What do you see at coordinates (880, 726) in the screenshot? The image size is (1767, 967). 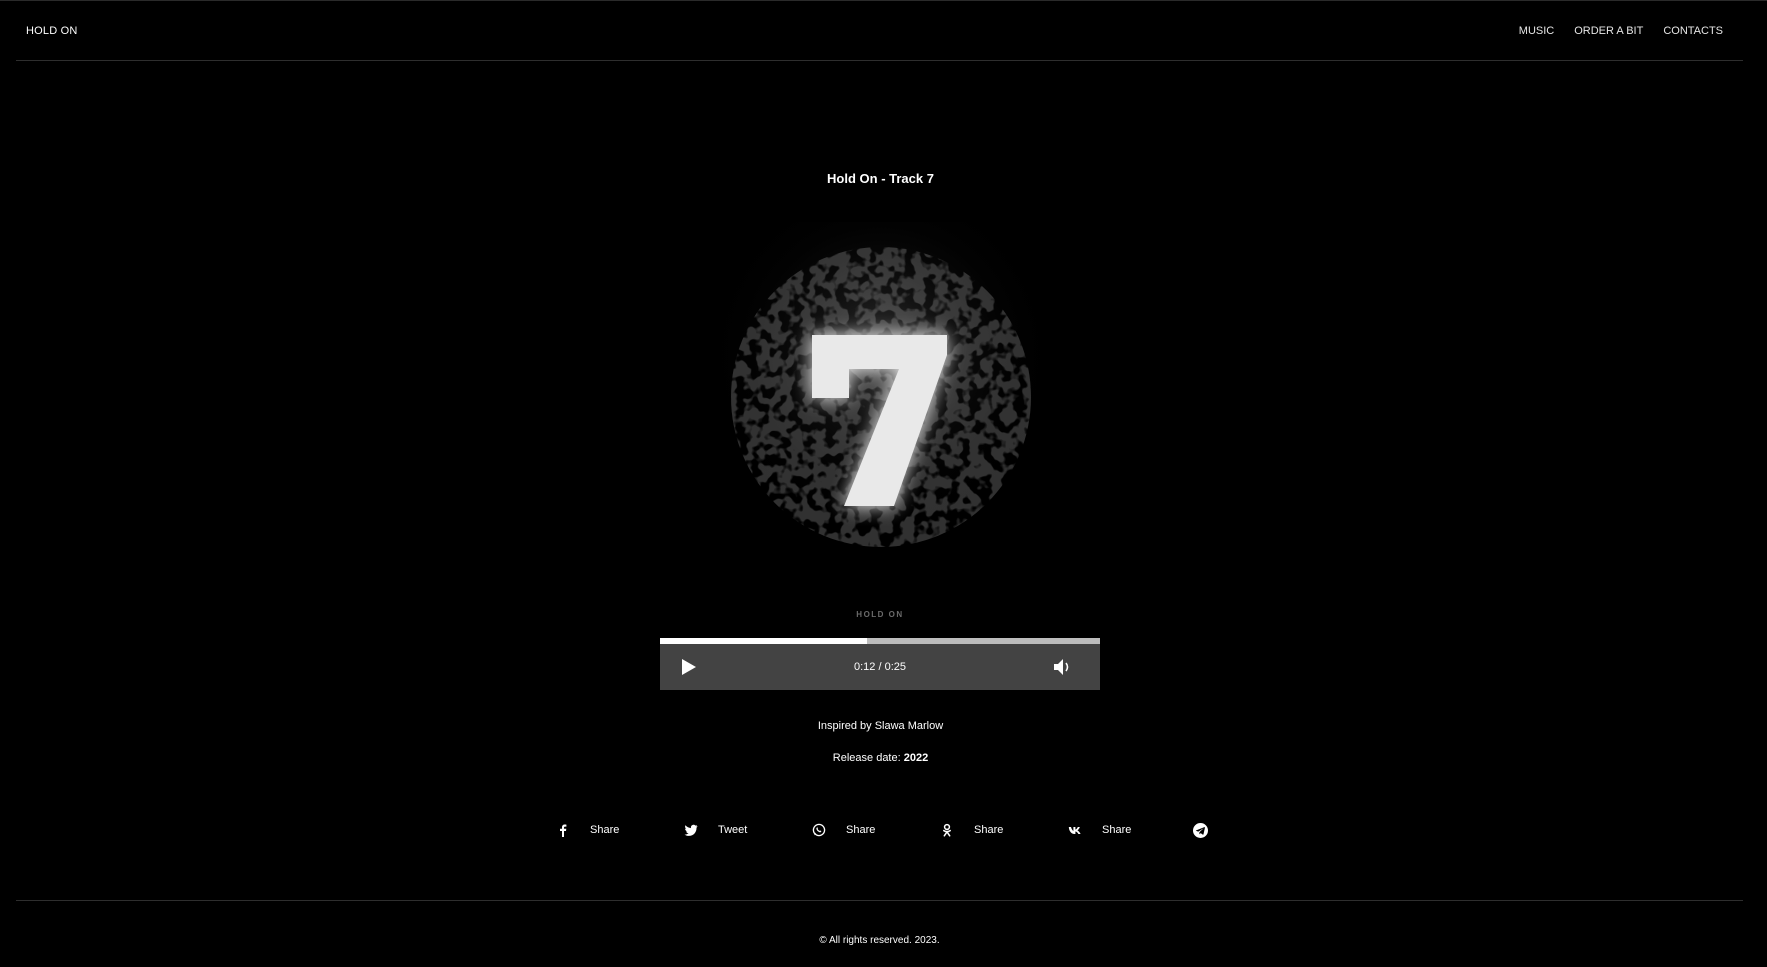 I see `inspired-by-text: Inspired by Slawa Marlow` at bounding box center [880, 726].